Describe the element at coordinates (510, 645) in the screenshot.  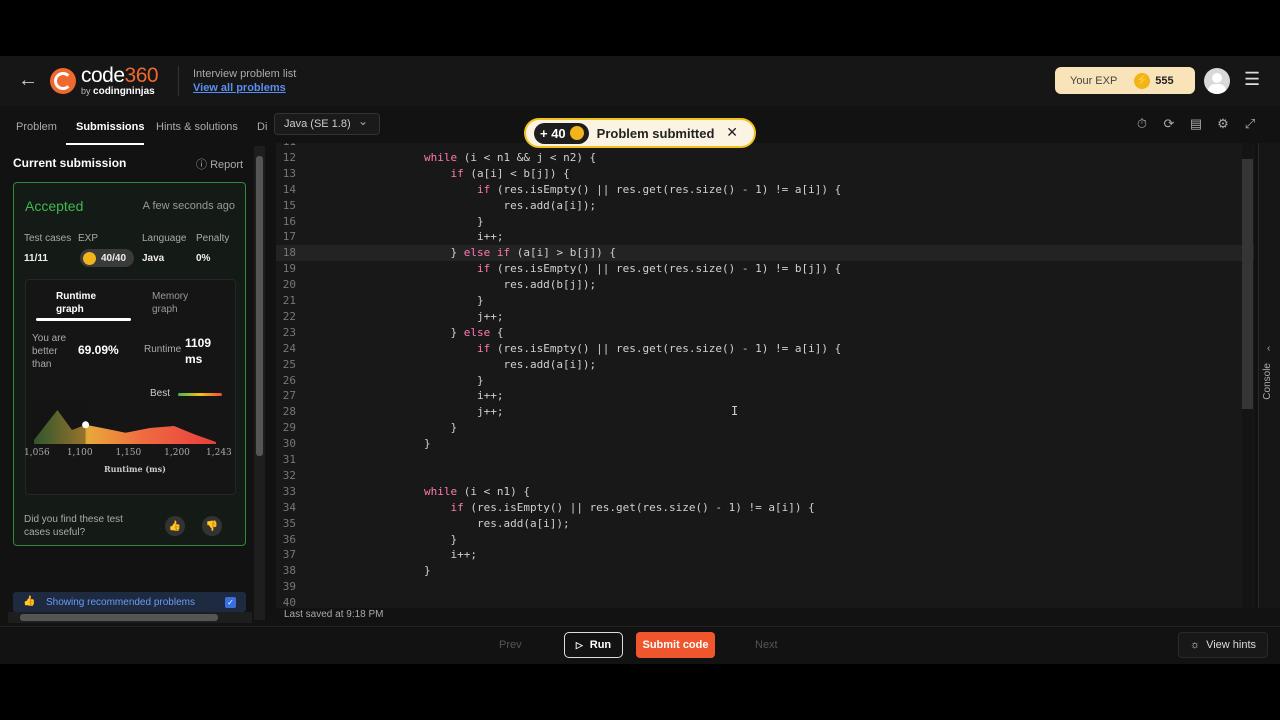
I see `prev-button: Prev` at that location.